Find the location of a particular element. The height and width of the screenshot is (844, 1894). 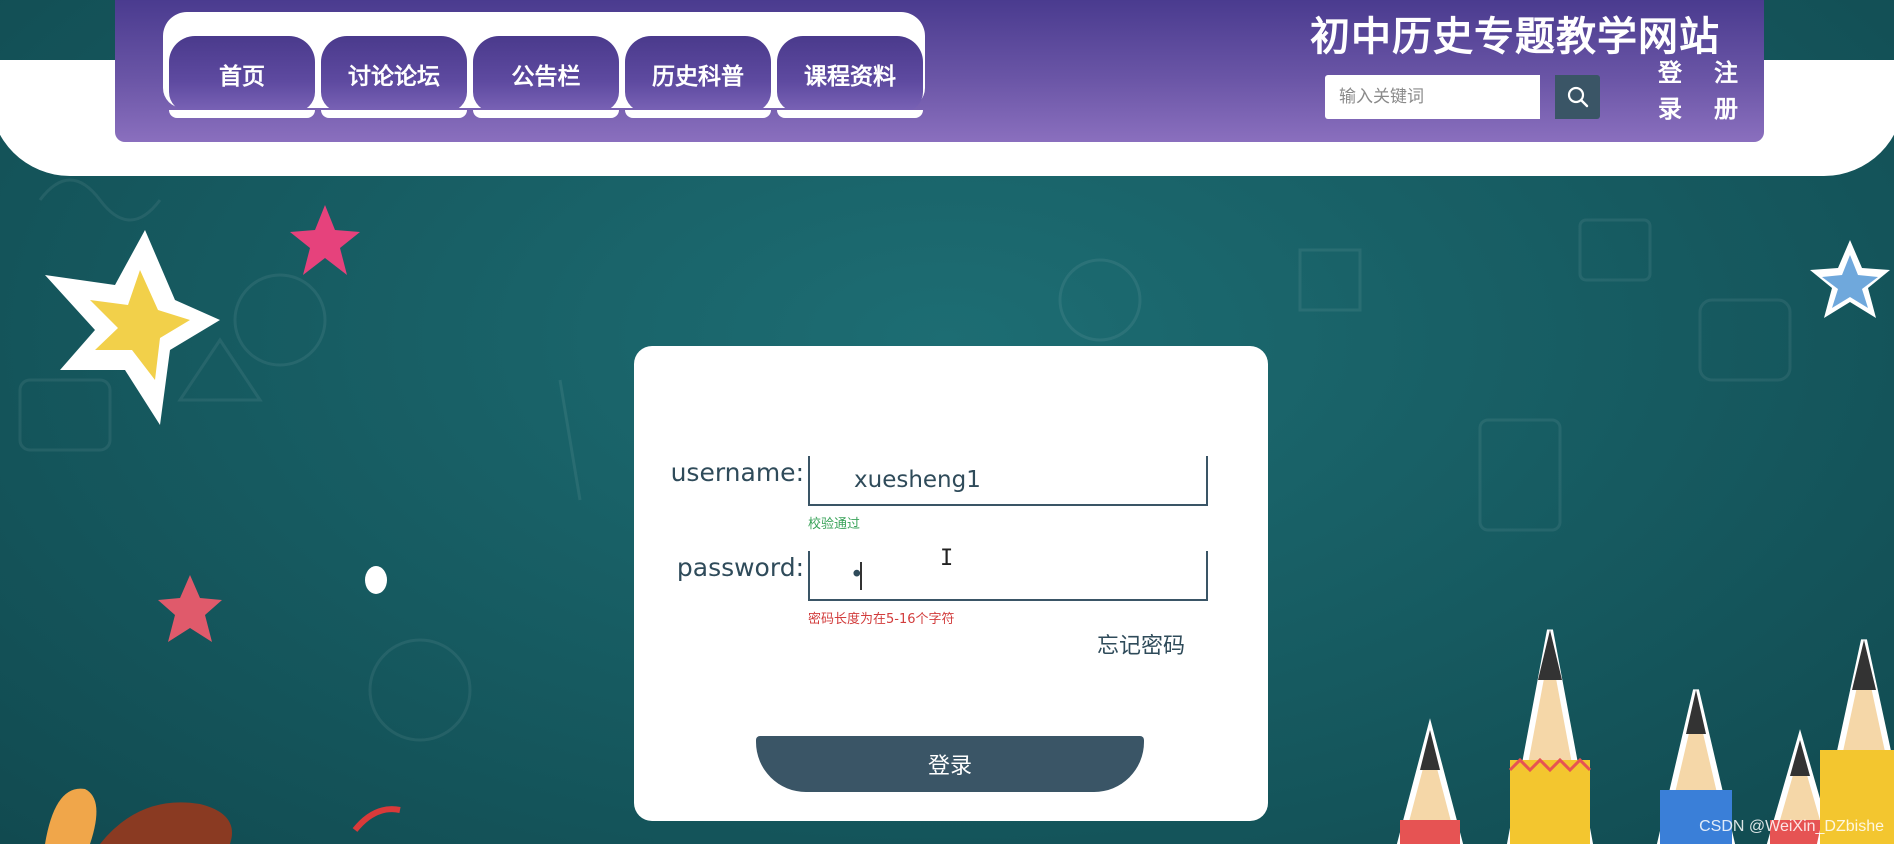

forgot-password-link: 忘记密码 is located at coordinates (1141, 644).